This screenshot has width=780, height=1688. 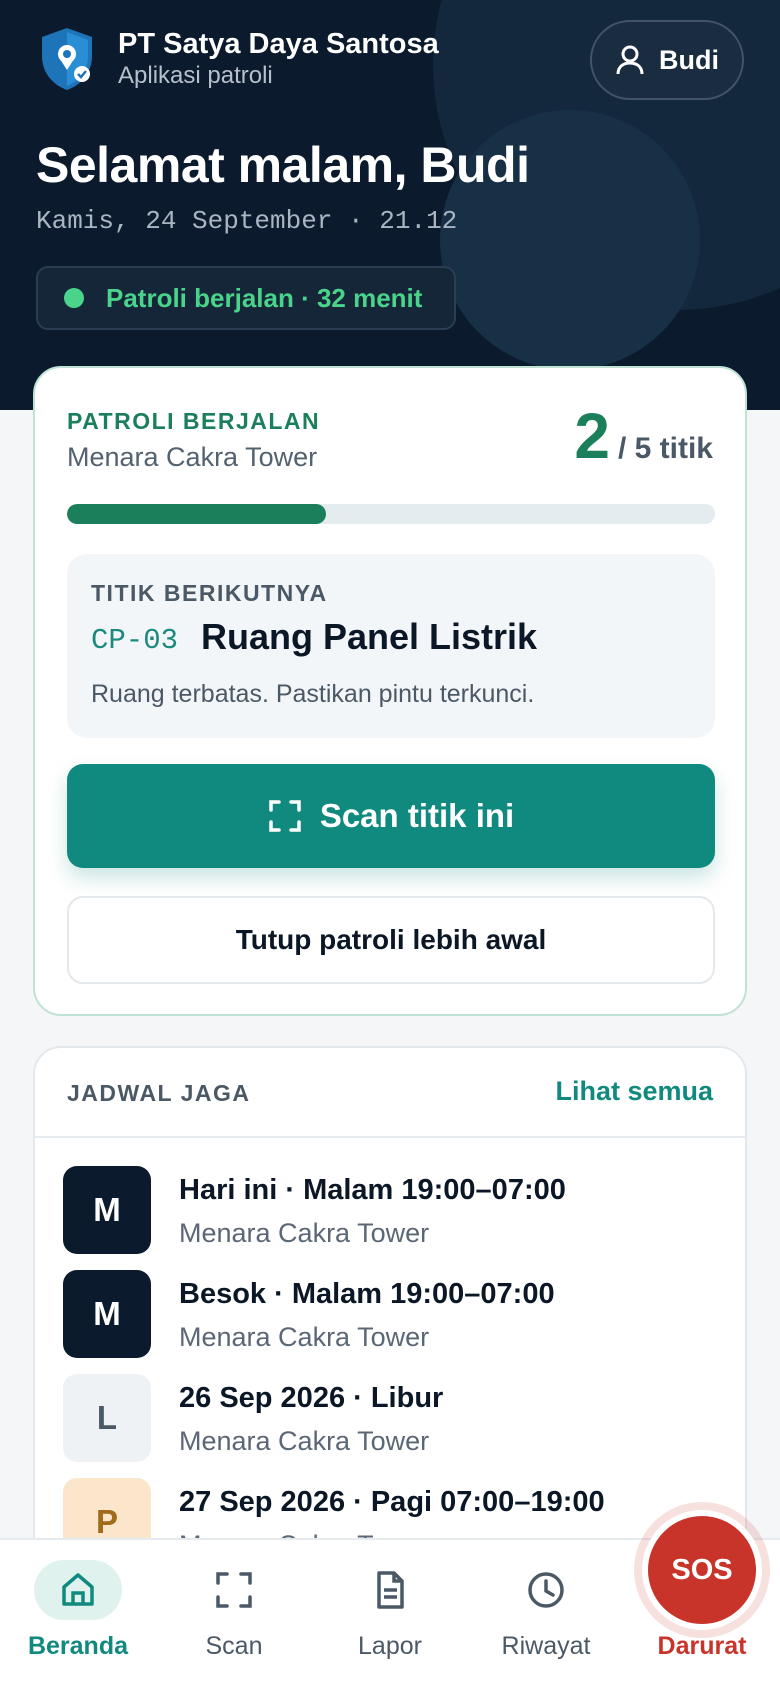 I want to click on see-all-link: Lihat semua, so click(x=634, y=1091).